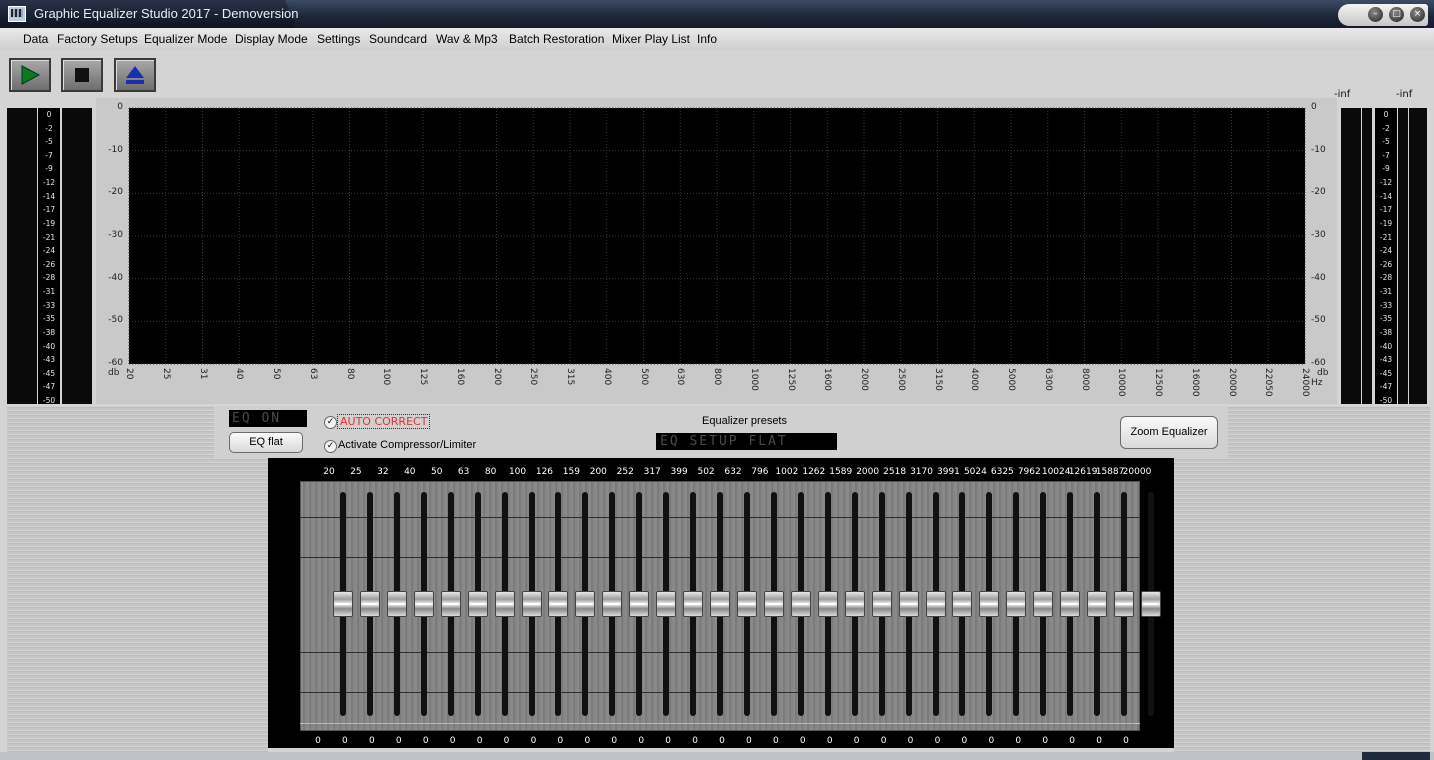  I want to click on analyzer-x-label: 1000, so click(753, 379).